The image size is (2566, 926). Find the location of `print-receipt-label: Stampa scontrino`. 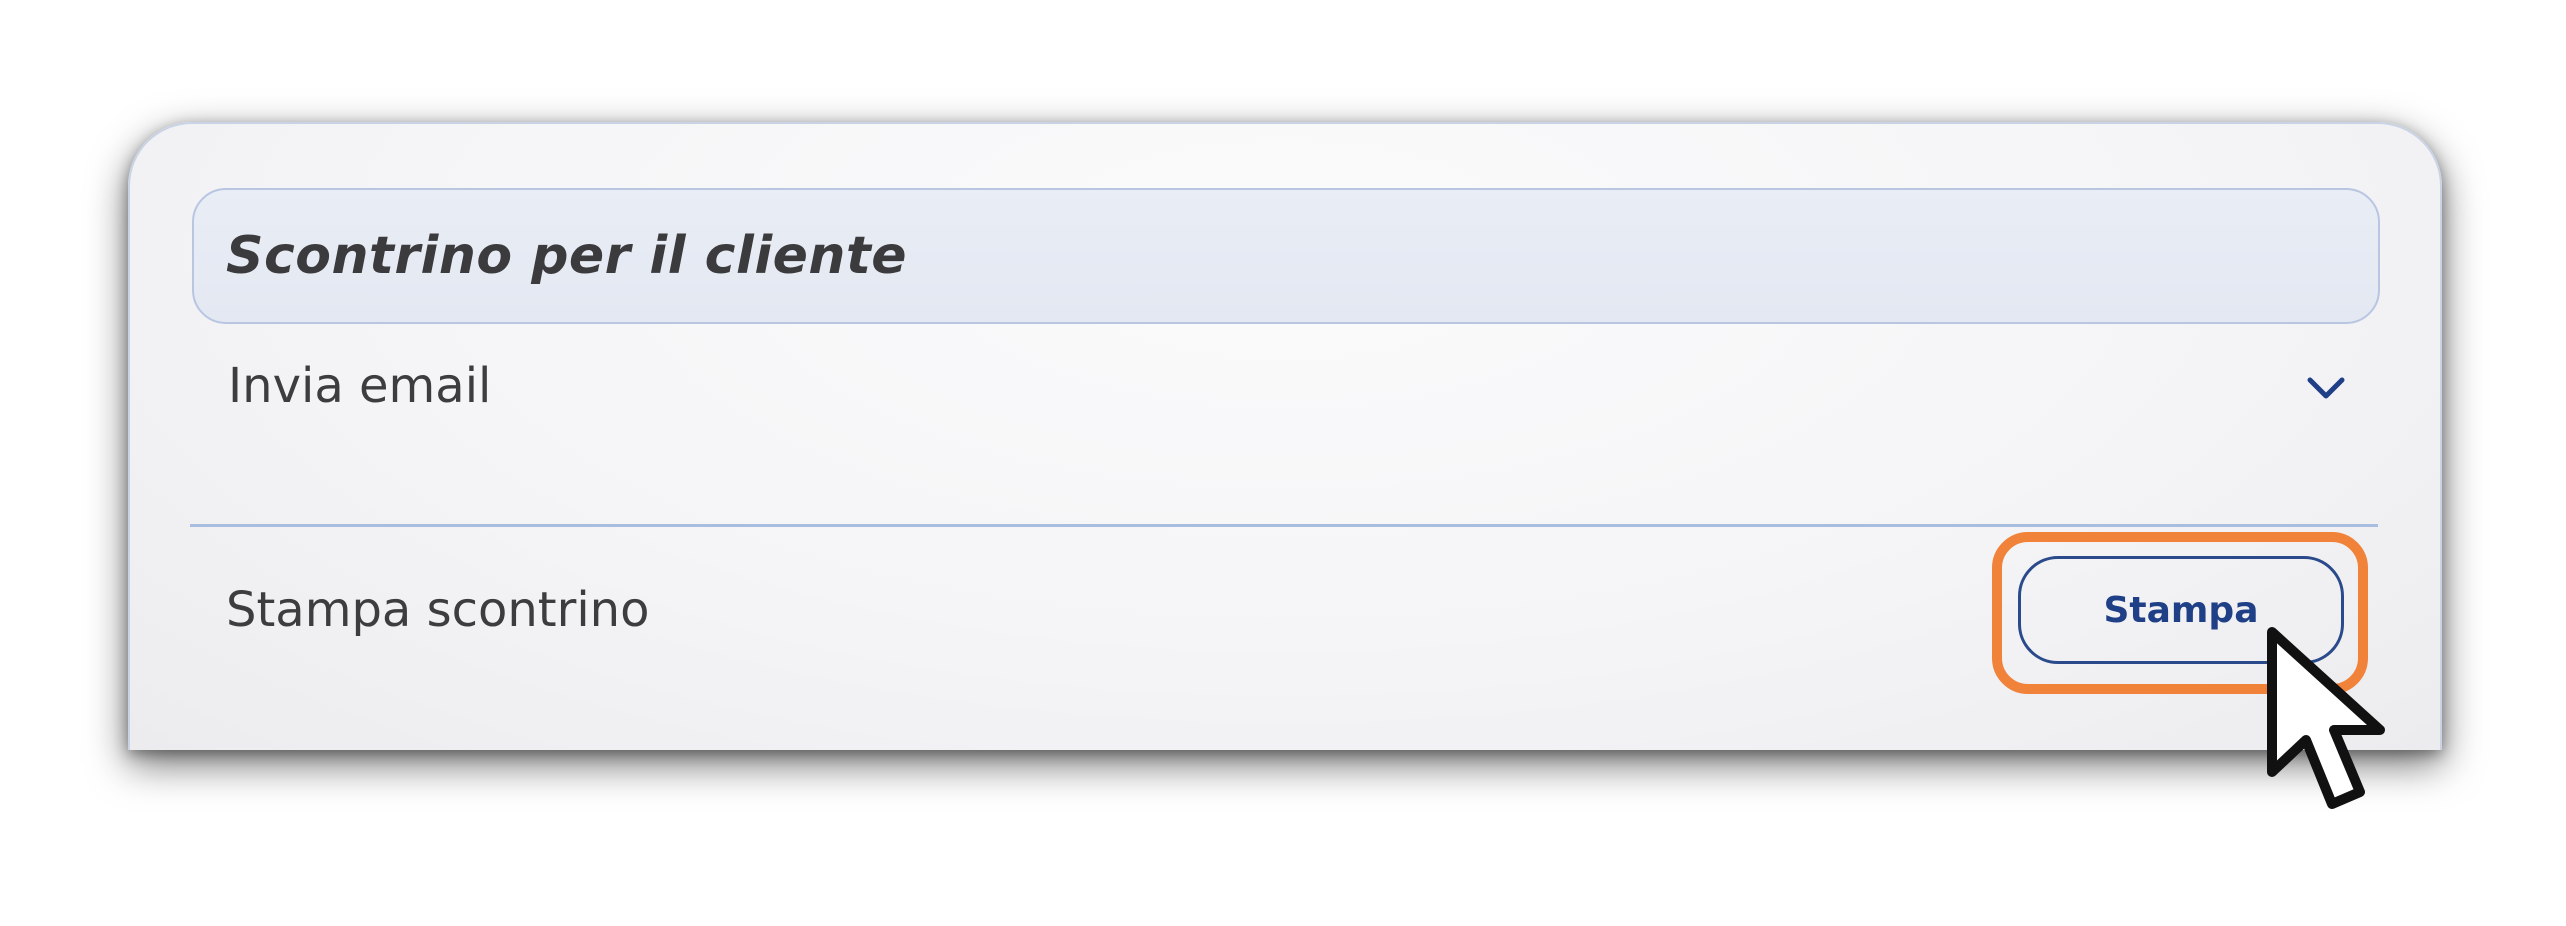

print-receipt-label: Stampa scontrino is located at coordinates (438, 610).